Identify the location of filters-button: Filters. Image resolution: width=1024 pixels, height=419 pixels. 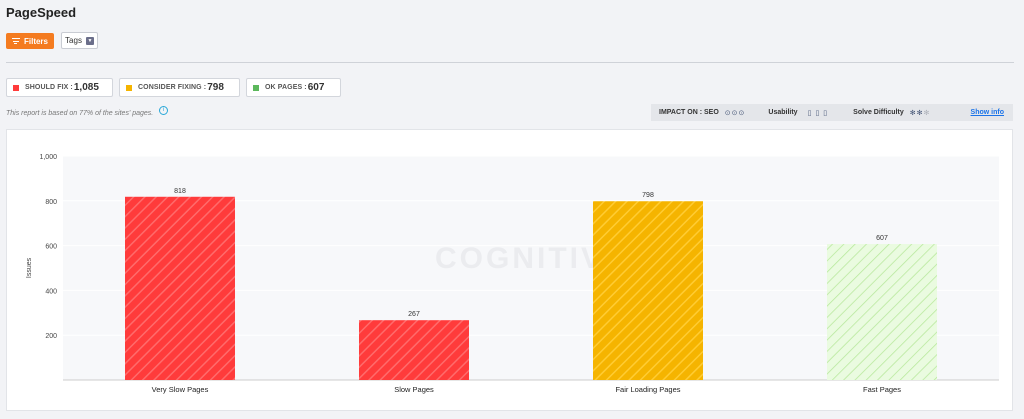
(30, 41).